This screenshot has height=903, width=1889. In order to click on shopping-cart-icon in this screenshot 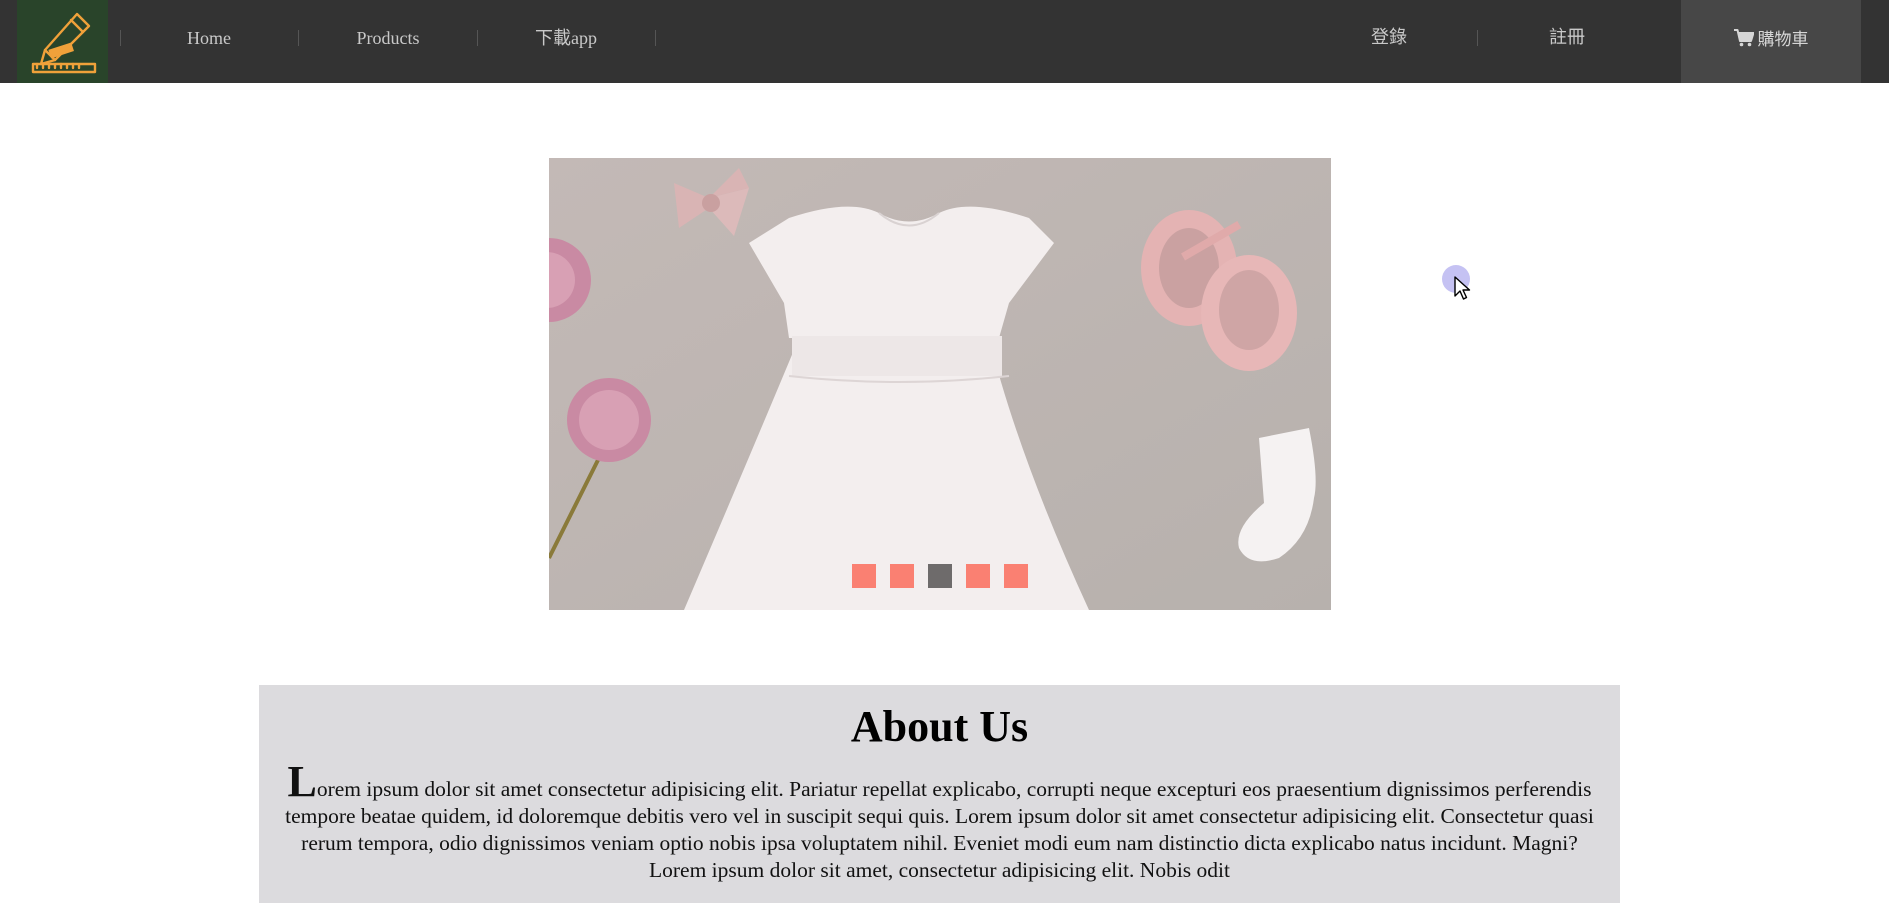, I will do `click(1743, 37)`.